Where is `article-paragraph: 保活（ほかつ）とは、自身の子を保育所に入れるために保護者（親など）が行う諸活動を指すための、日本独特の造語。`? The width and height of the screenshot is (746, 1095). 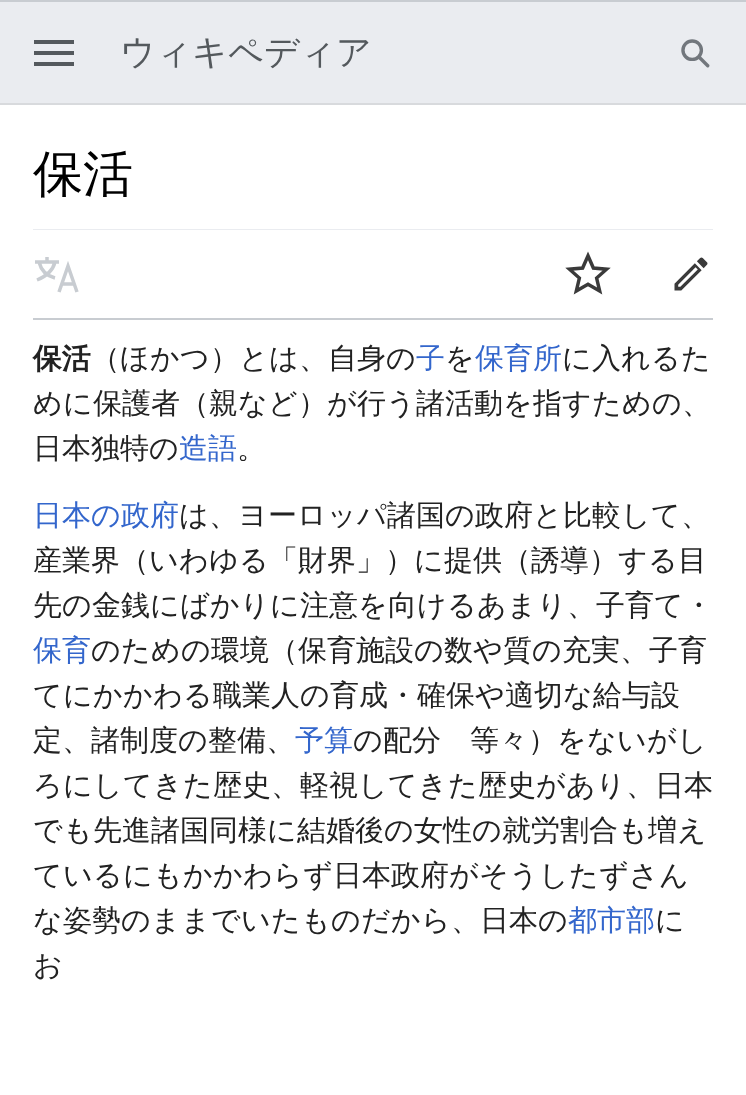
article-paragraph: 保活（ほかつ）とは、自身の子を保育所に入れるために保護者（親など）が行う諸活動を指すための、日本独特の造語。 is located at coordinates (372, 403).